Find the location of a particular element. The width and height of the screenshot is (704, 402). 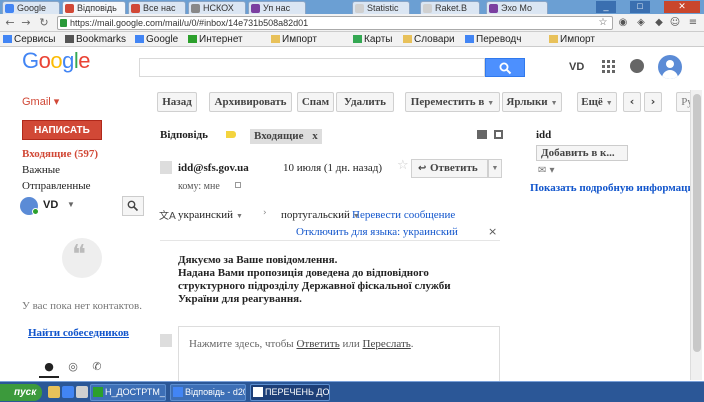

app-icon is located at coordinates (82, 392).